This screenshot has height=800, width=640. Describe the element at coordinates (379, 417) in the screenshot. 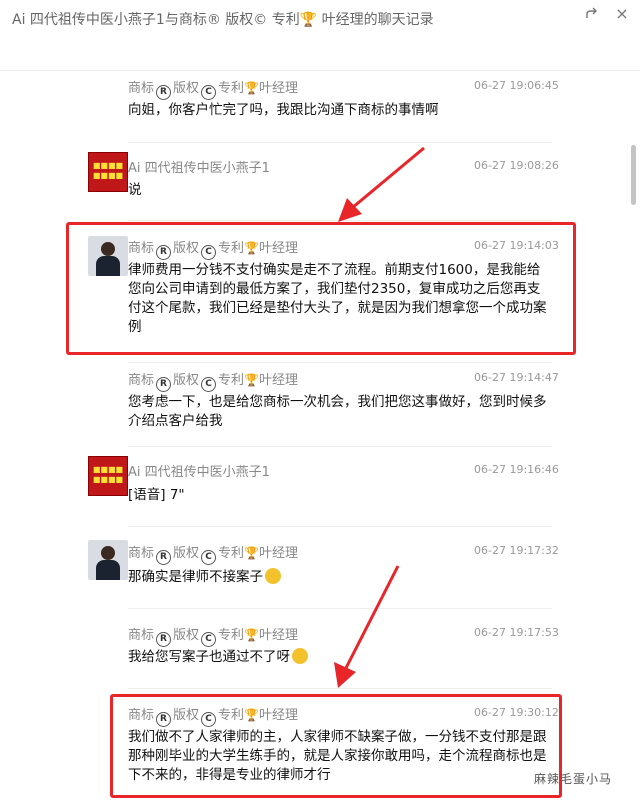

I see `annotation-arrows` at that location.